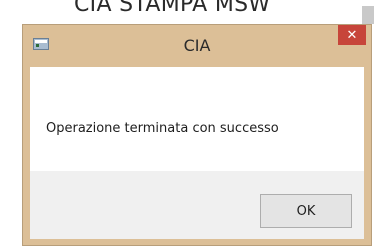 This screenshot has height=249, width=374. I want to click on close-icon: ✕, so click(352, 35).